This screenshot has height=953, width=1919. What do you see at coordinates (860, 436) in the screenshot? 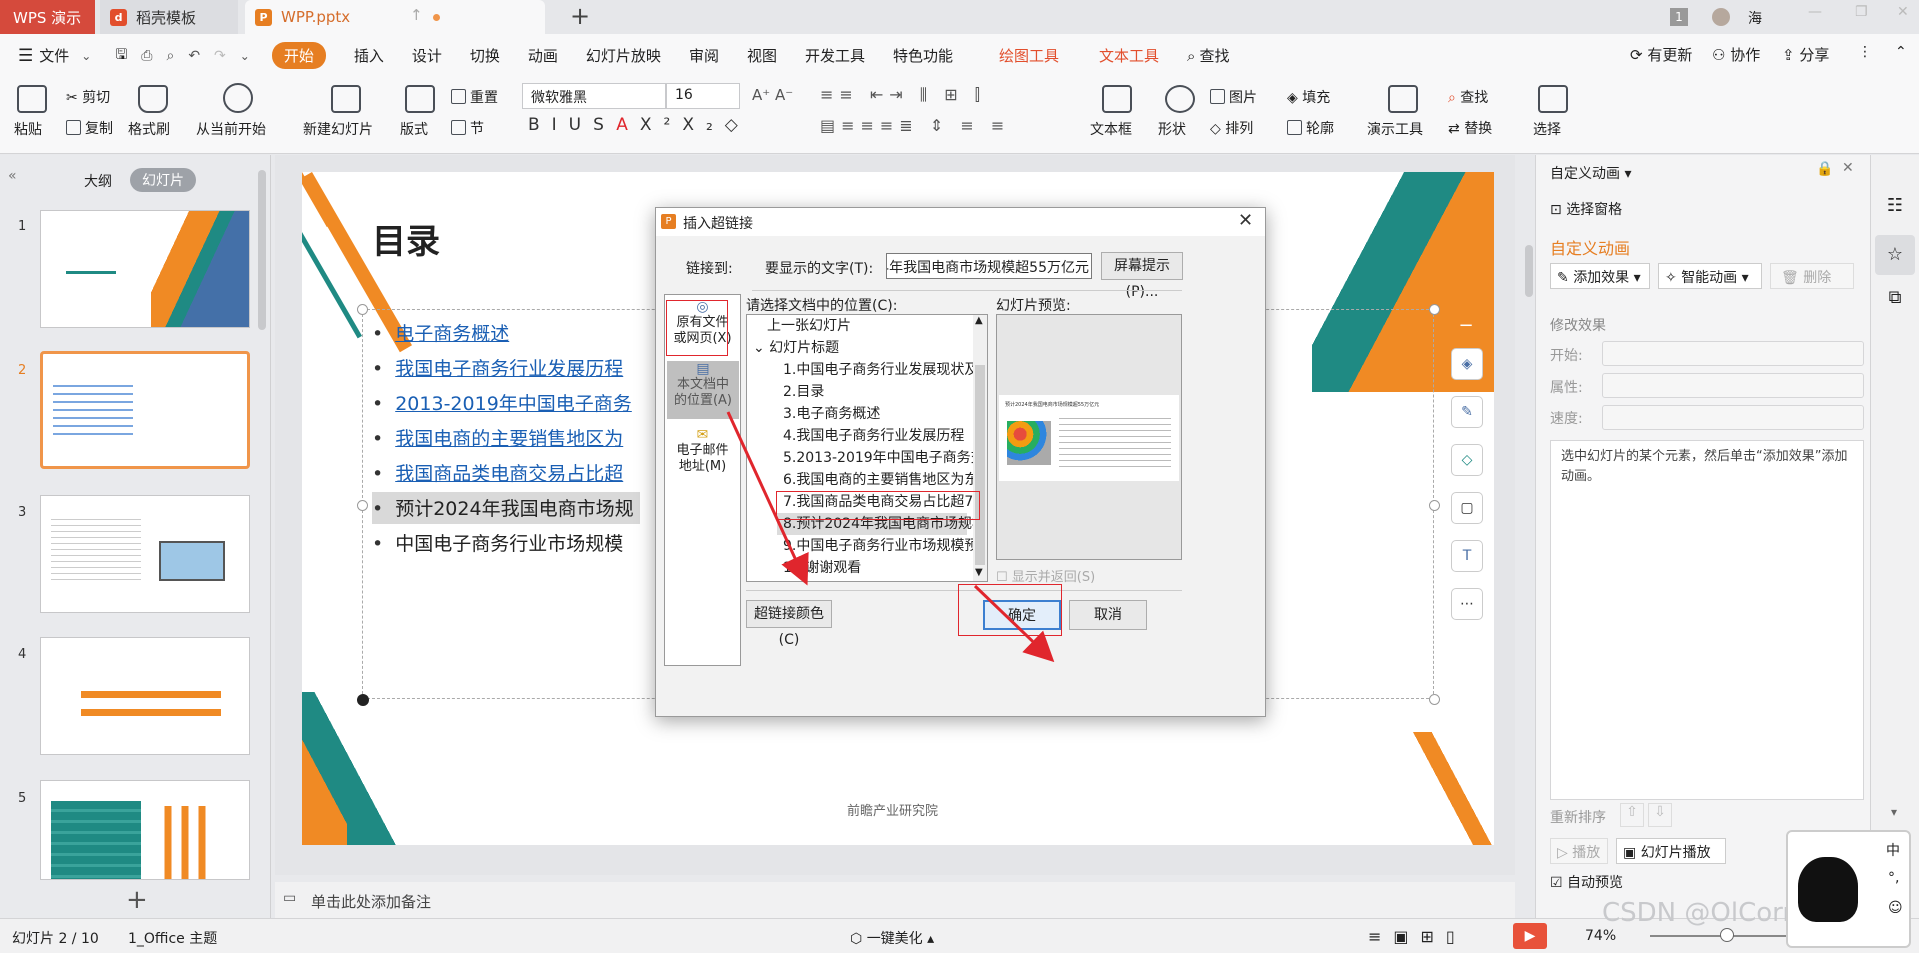
I see `tree-item: 4.我国电子商务行业发展历程` at bounding box center [860, 436].